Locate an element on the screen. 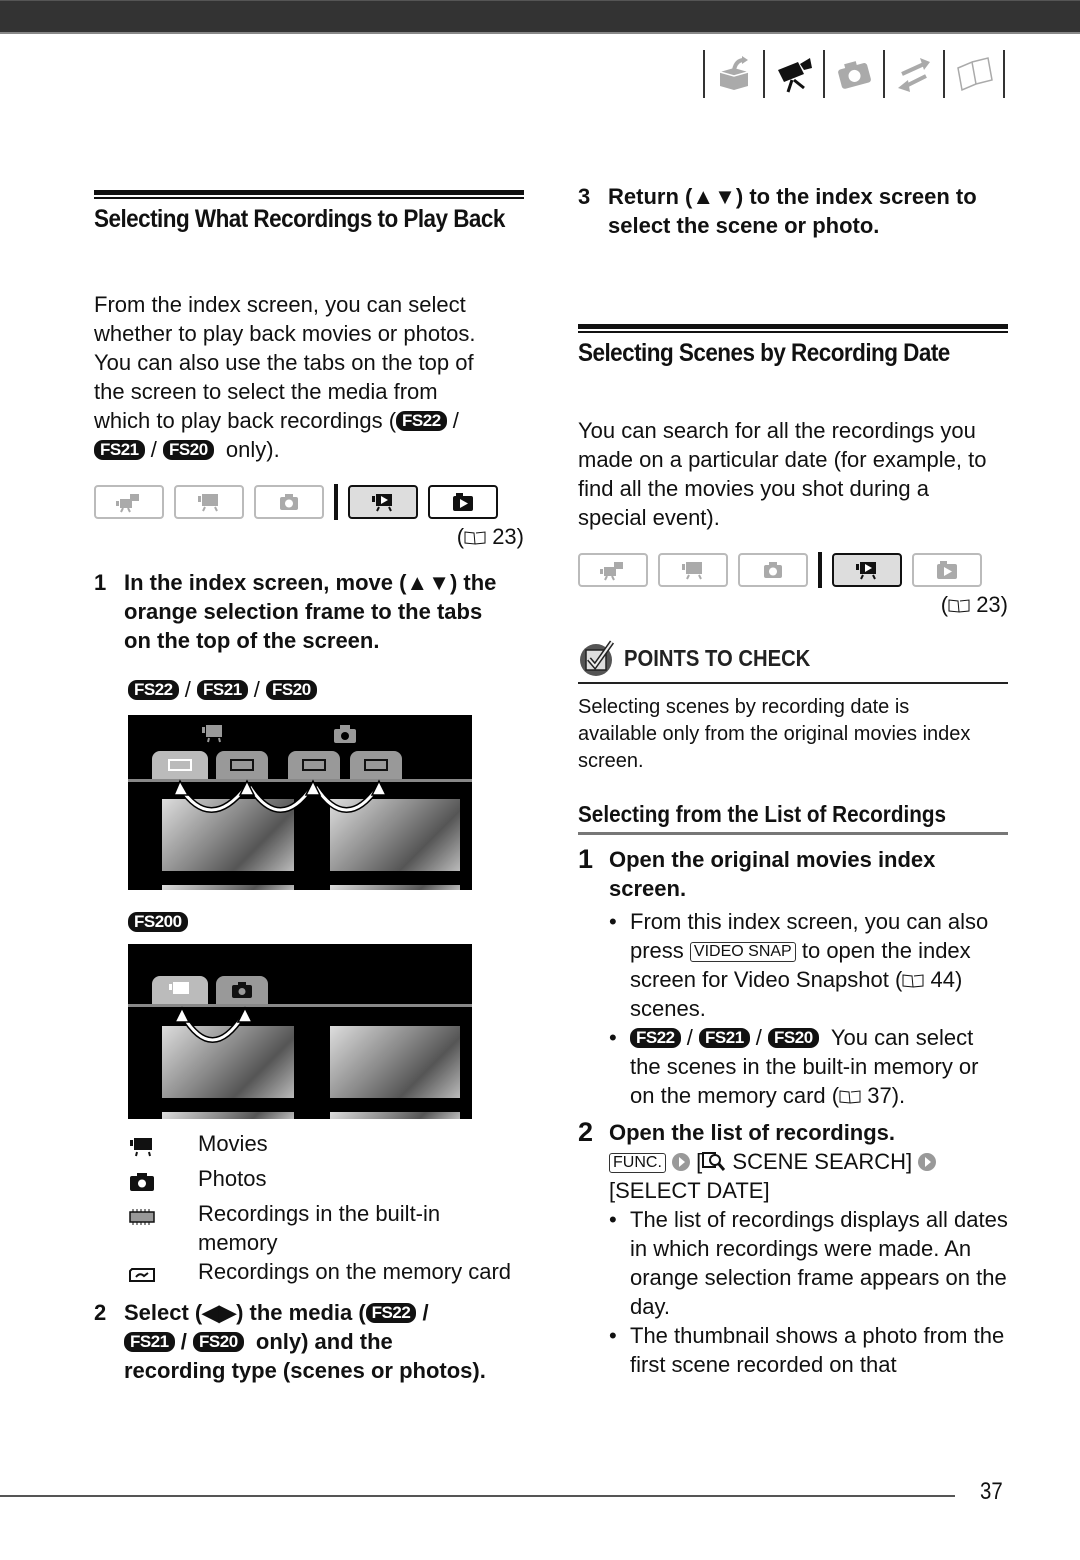  text-line: which to play back recordings (FS22 / is located at coordinates (309, 420).